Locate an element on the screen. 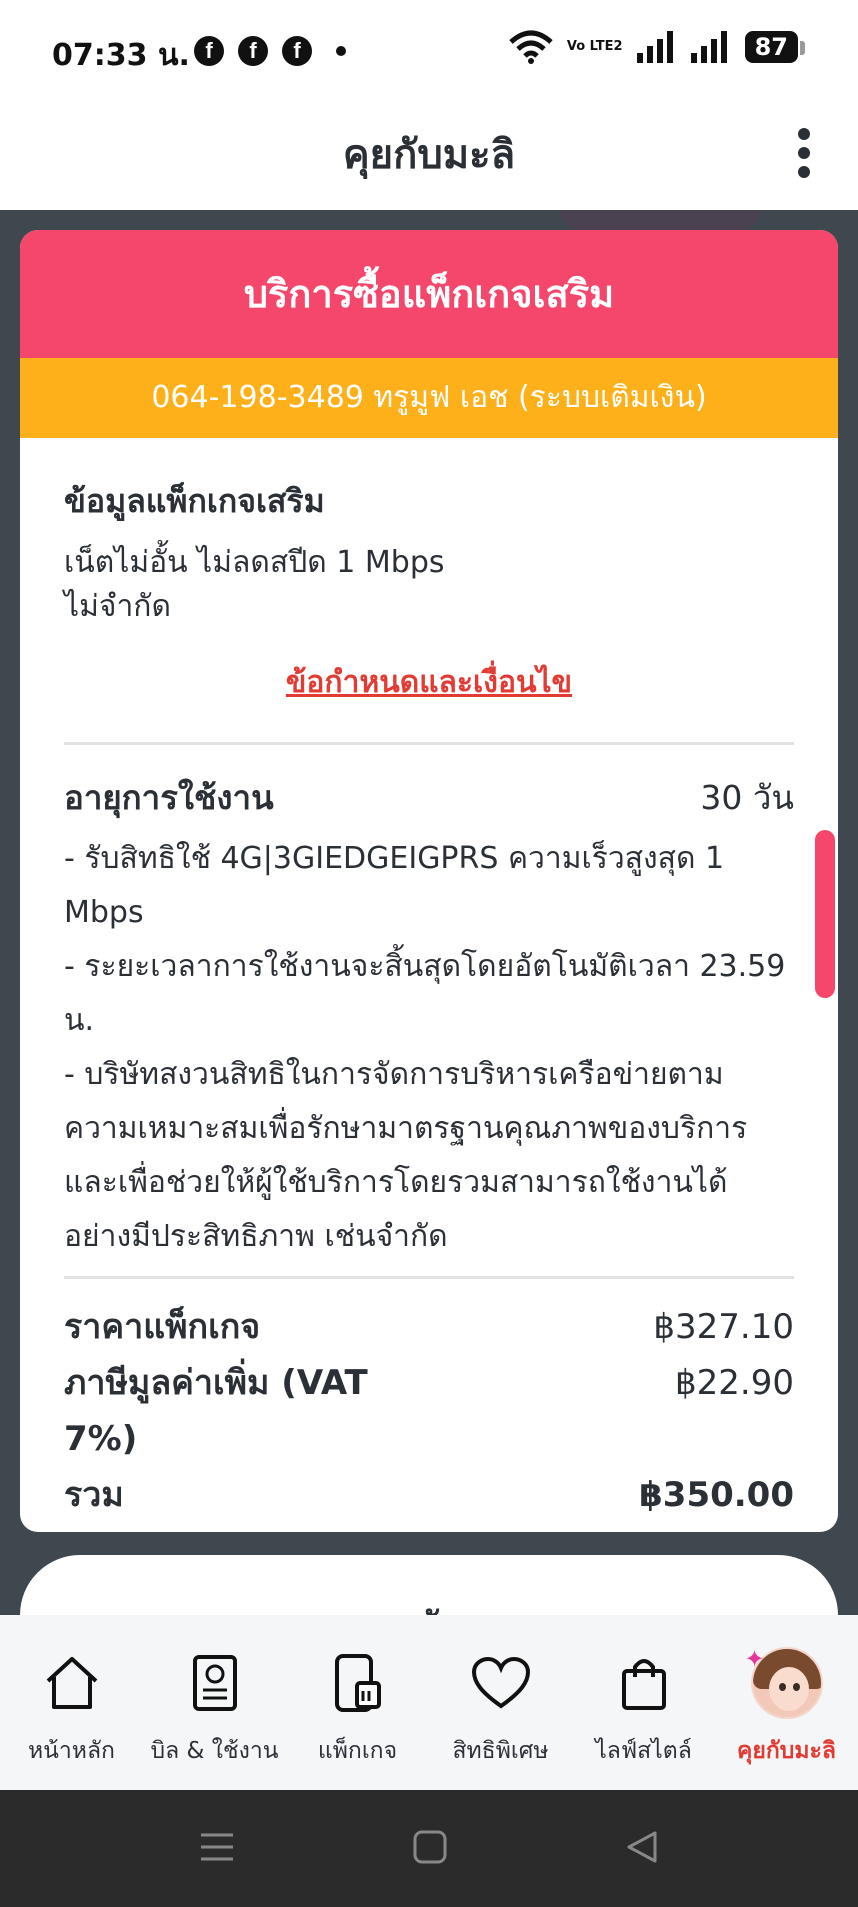 This screenshot has width=858, height=1907. status-time: 07:33 น. is located at coordinates (121, 55).